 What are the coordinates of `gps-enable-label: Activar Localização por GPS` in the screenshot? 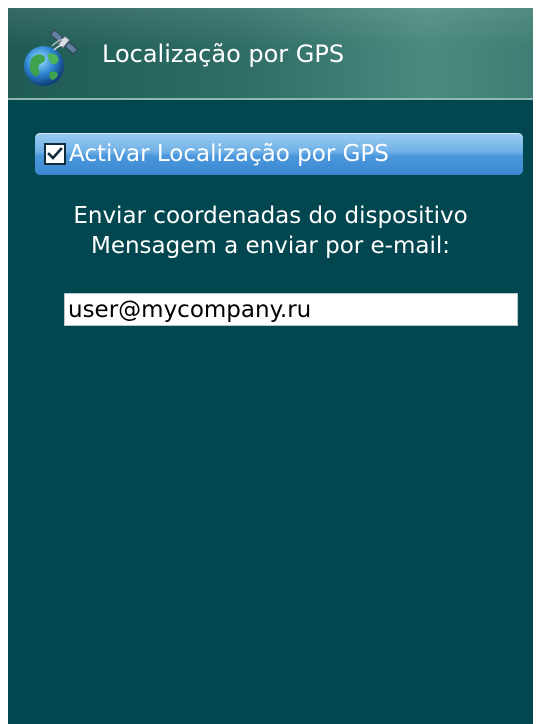 It's located at (229, 154).